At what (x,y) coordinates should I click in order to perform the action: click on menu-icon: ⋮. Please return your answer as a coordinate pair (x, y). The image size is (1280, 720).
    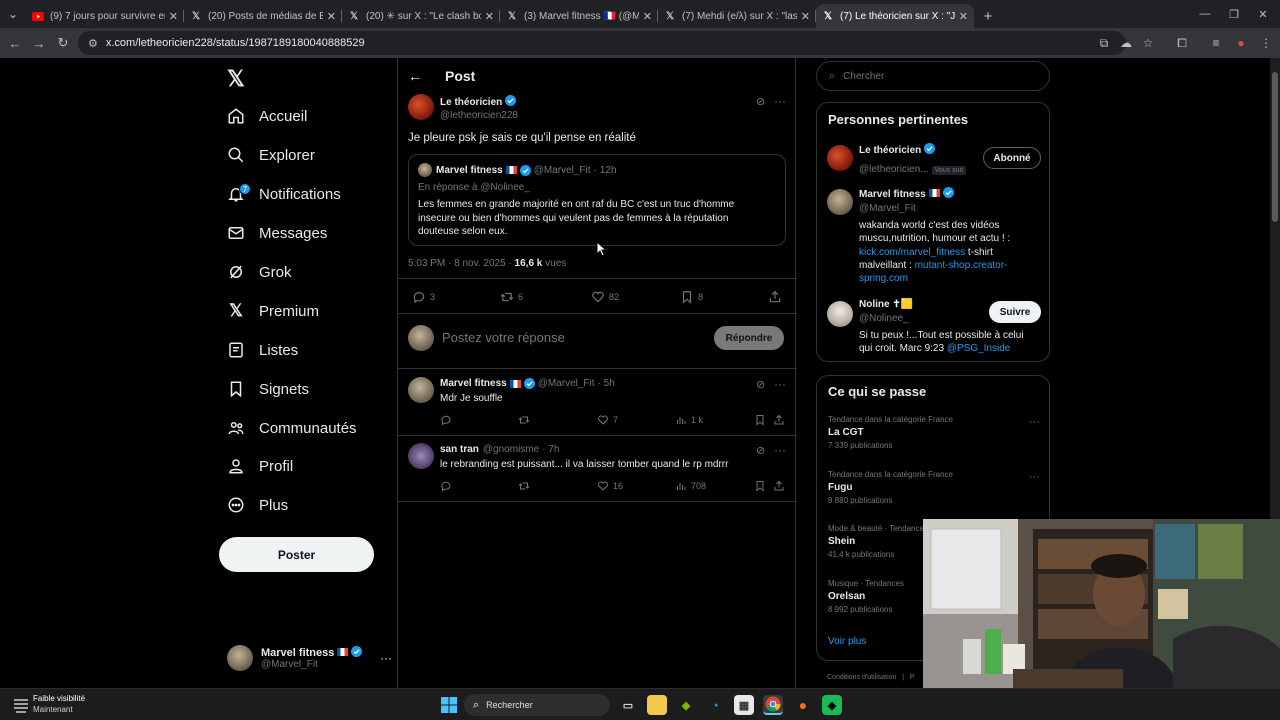
    Looking at the image, I should click on (1266, 43).